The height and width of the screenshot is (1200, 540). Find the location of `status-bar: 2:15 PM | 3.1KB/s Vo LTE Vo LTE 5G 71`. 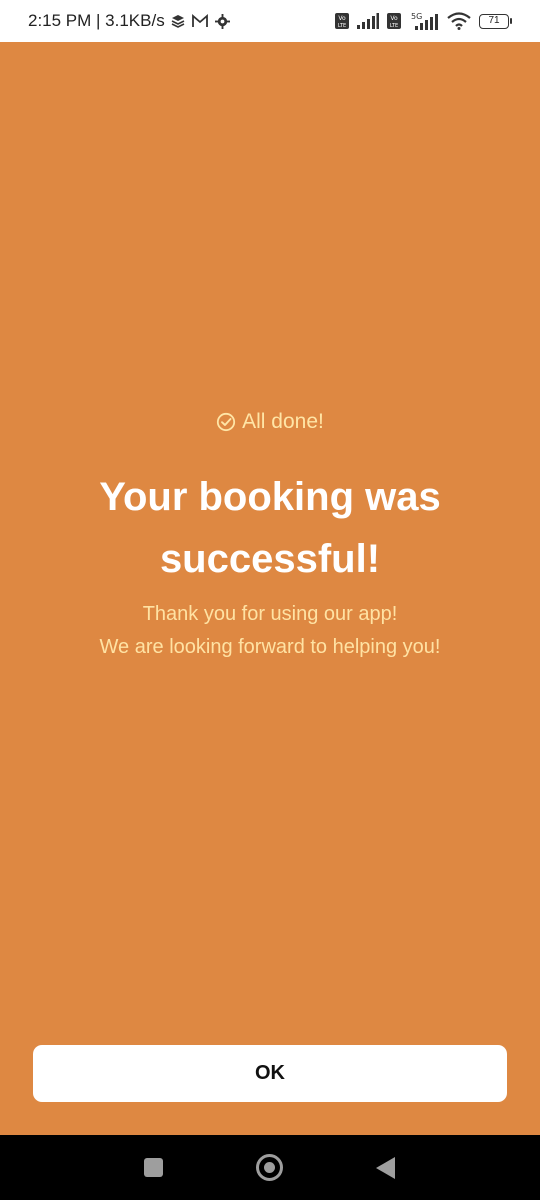

status-bar: 2:15 PM | 3.1KB/s Vo LTE Vo LTE 5G 71 is located at coordinates (270, 21).